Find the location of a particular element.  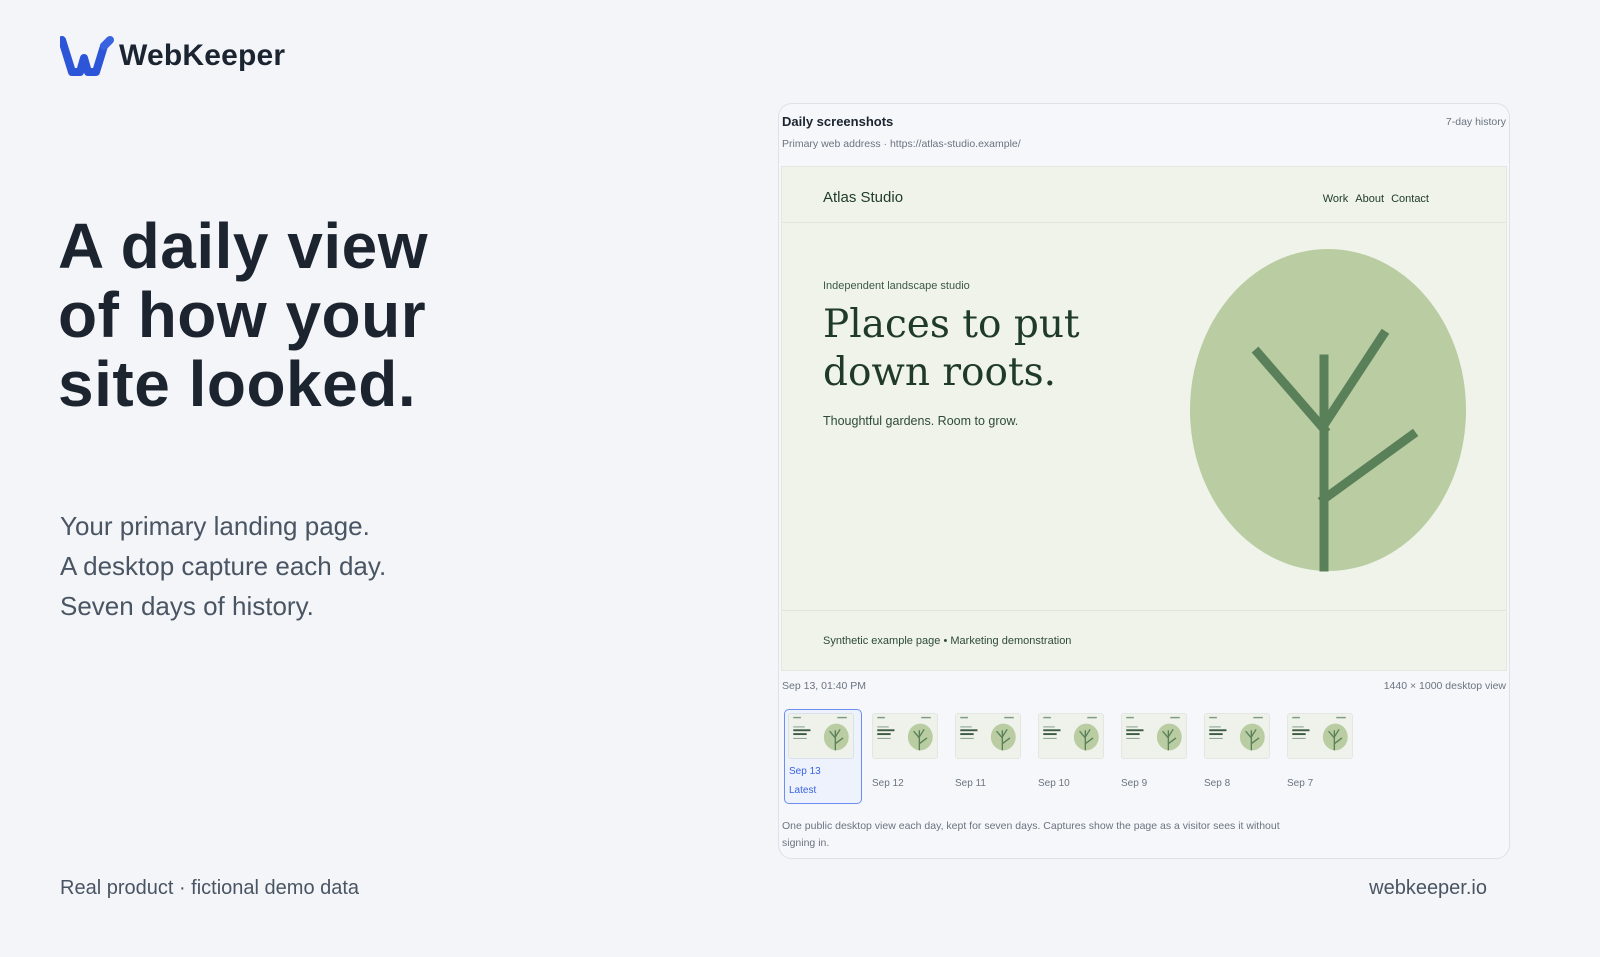

preview-nav: Work About Contact is located at coordinates (1374, 199).